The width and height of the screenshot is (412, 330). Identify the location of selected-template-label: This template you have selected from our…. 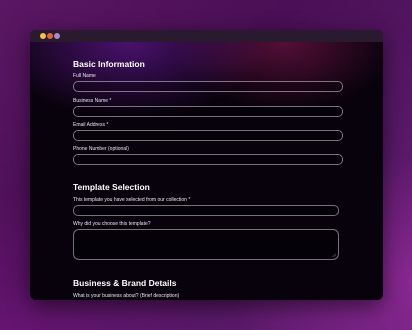
(132, 200).